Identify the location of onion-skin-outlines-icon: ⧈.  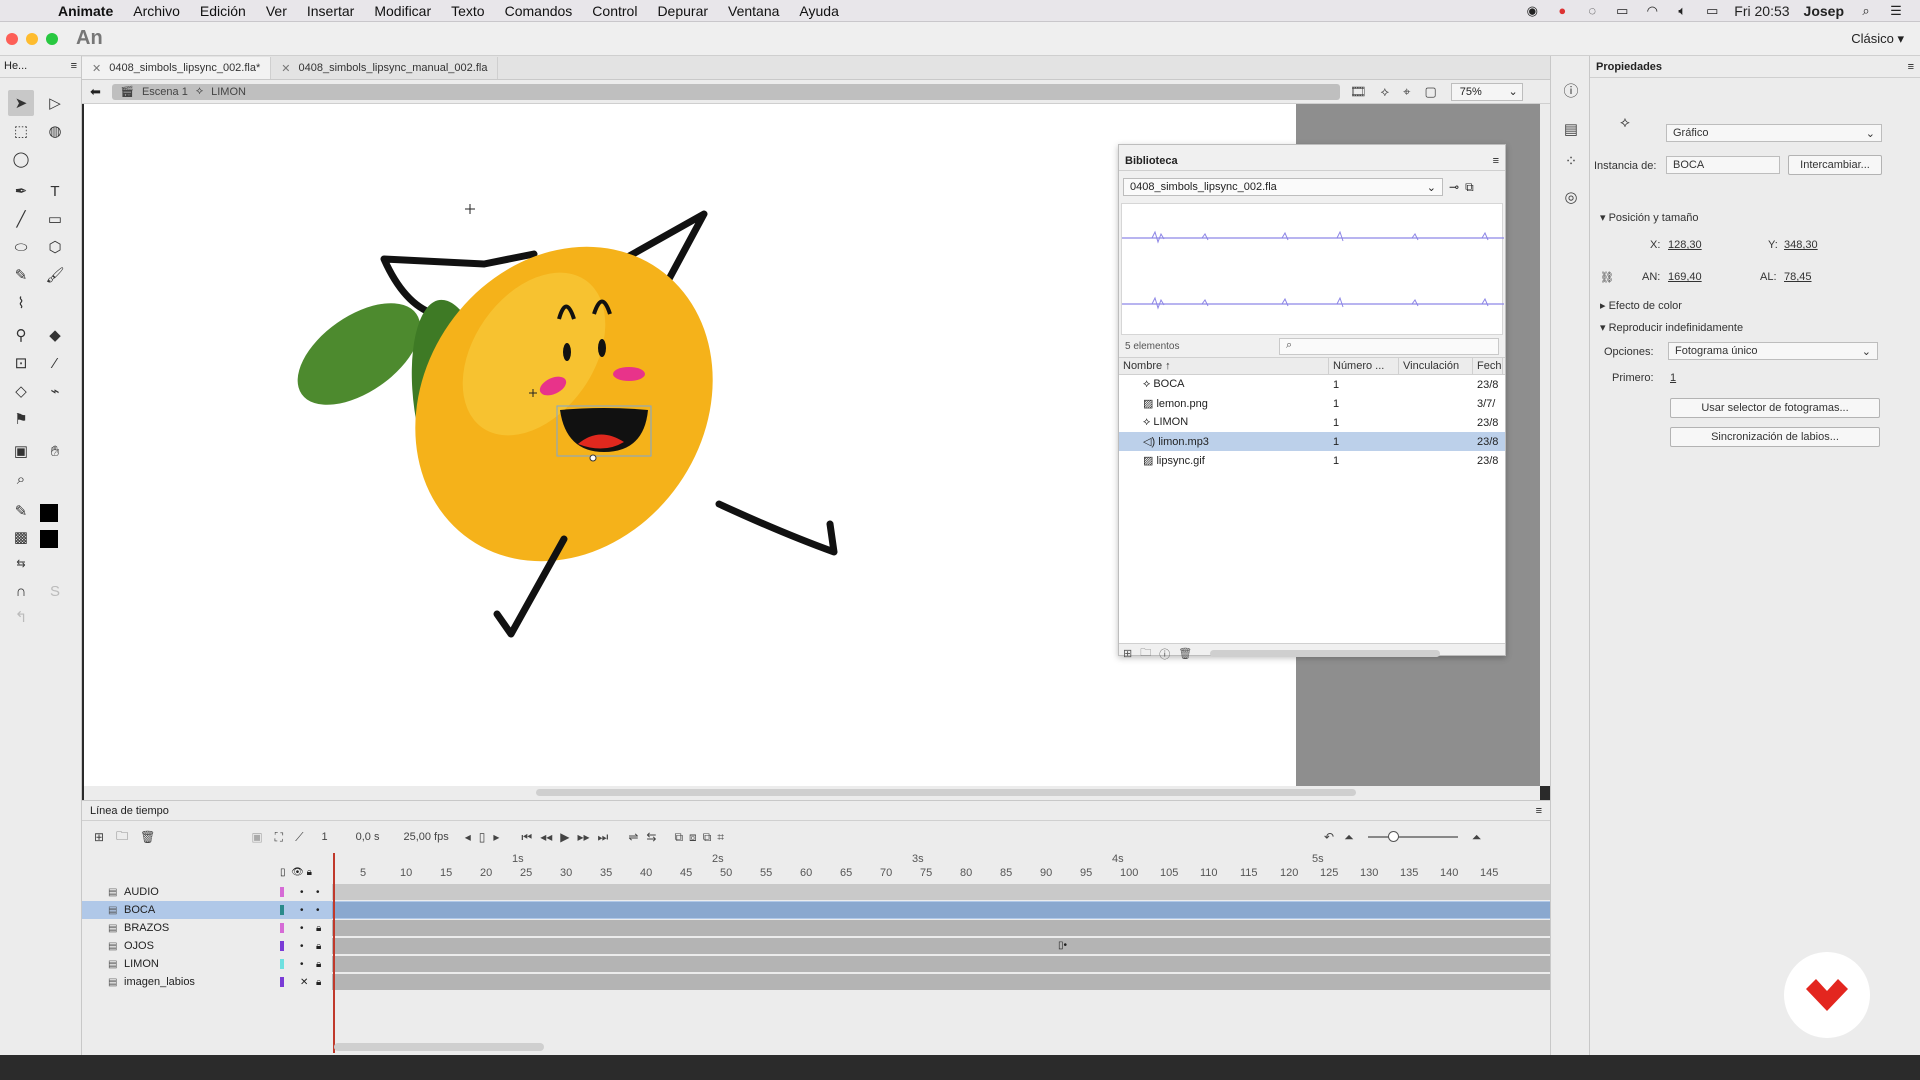
(693, 837).